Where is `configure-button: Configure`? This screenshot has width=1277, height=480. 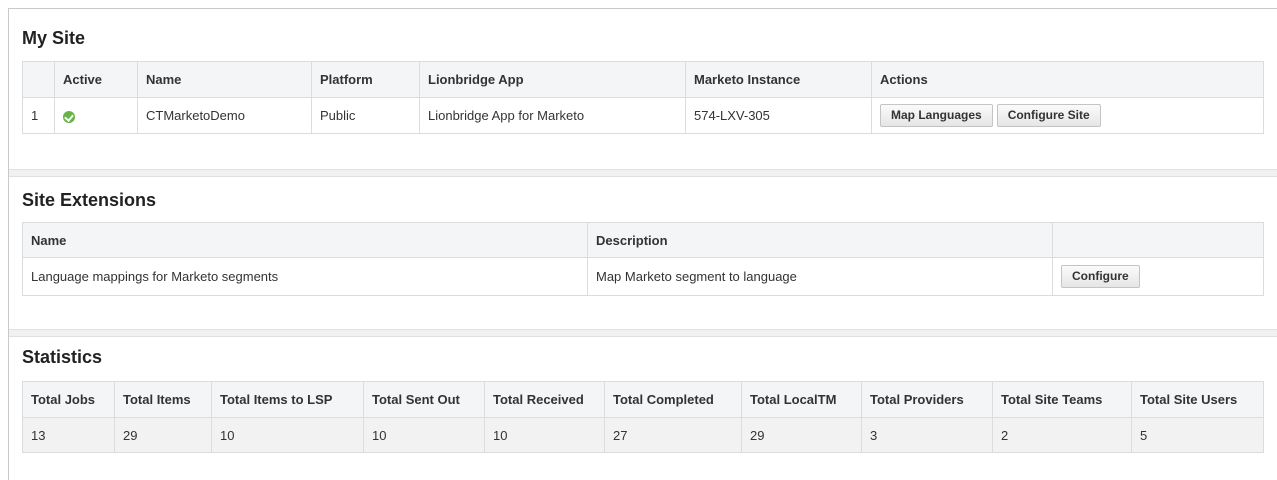 configure-button: Configure is located at coordinates (1100, 276).